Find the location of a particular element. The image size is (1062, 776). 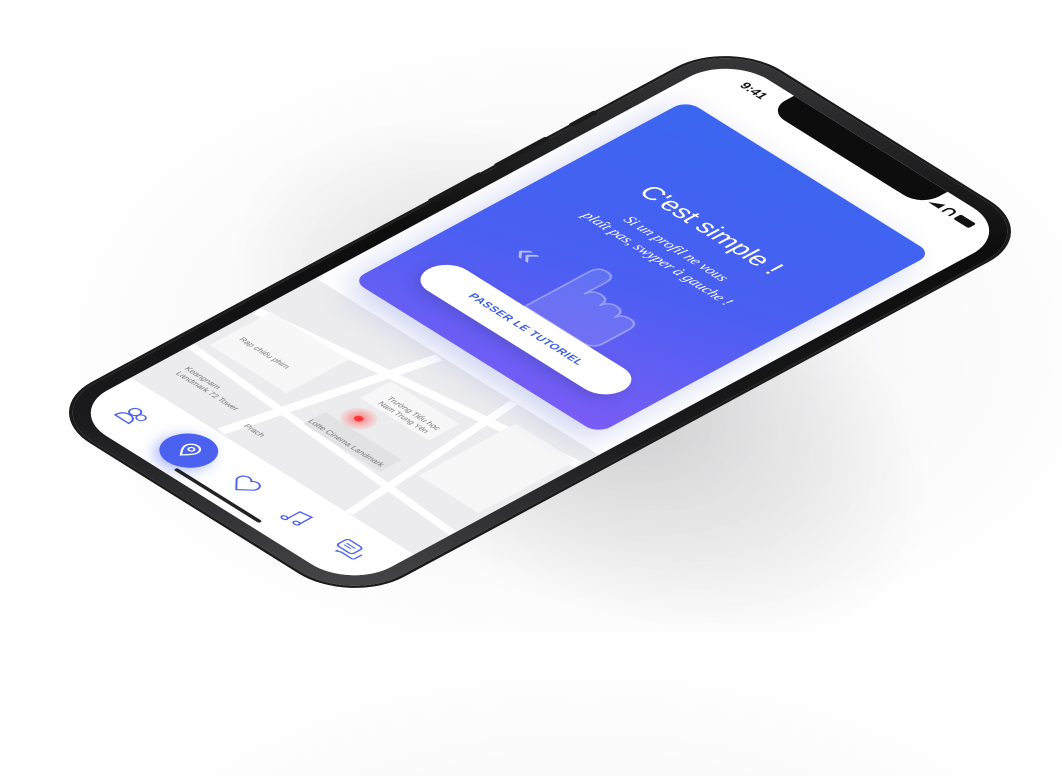

wifi-icon is located at coordinates (950, 211).